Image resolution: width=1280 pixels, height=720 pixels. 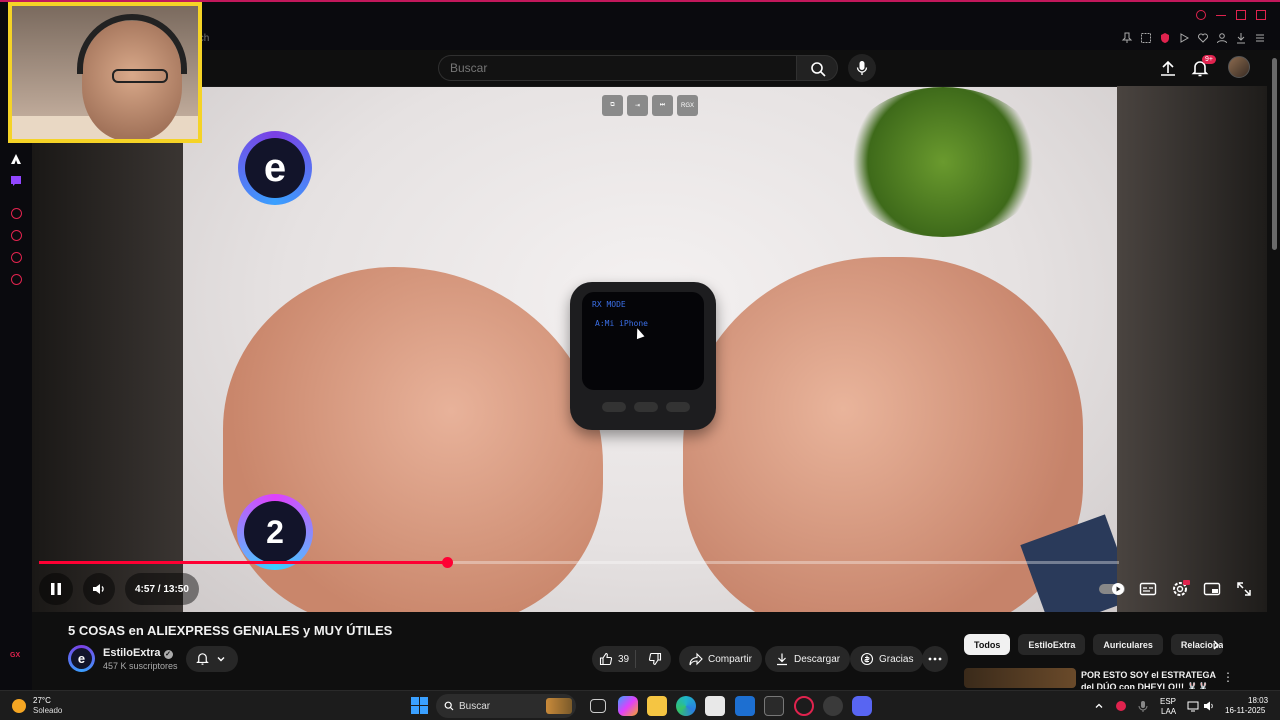 What do you see at coordinates (1168, 701) in the screenshot?
I see `input-language: ESP` at bounding box center [1168, 701].